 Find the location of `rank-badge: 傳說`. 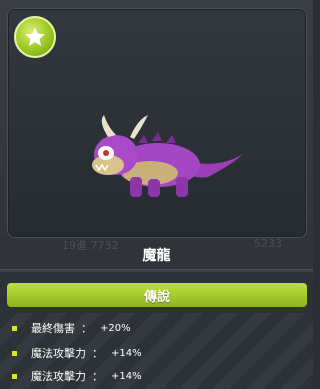

rank-badge: 傳說 is located at coordinates (157, 295).